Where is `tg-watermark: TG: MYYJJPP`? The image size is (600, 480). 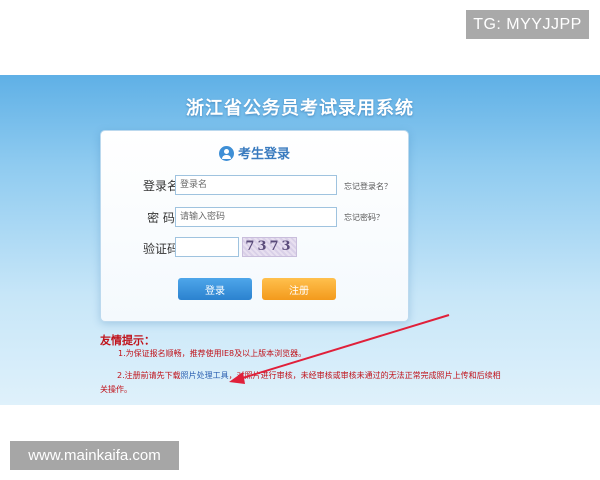 tg-watermark: TG: MYYJJPP is located at coordinates (527, 24).